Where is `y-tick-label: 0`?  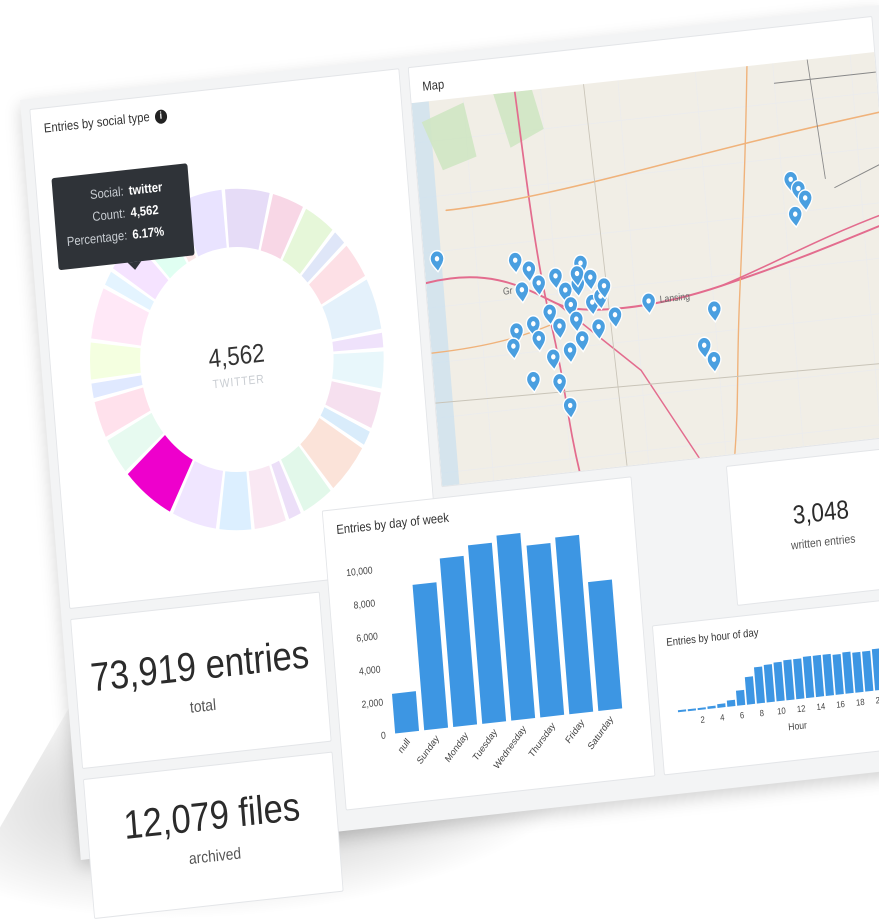
y-tick-label: 0 is located at coordinates (384, 735).